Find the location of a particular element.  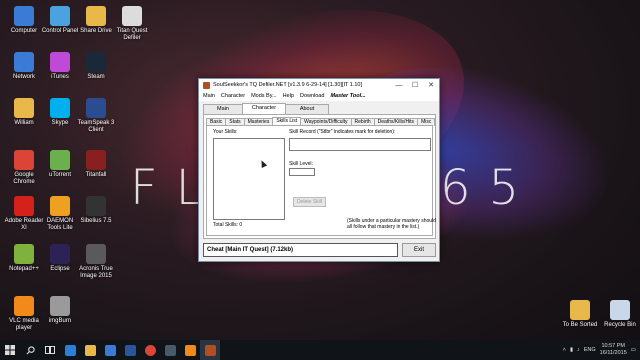

desktop-shortcut-label: Computer is located at coordinates (24, 31).